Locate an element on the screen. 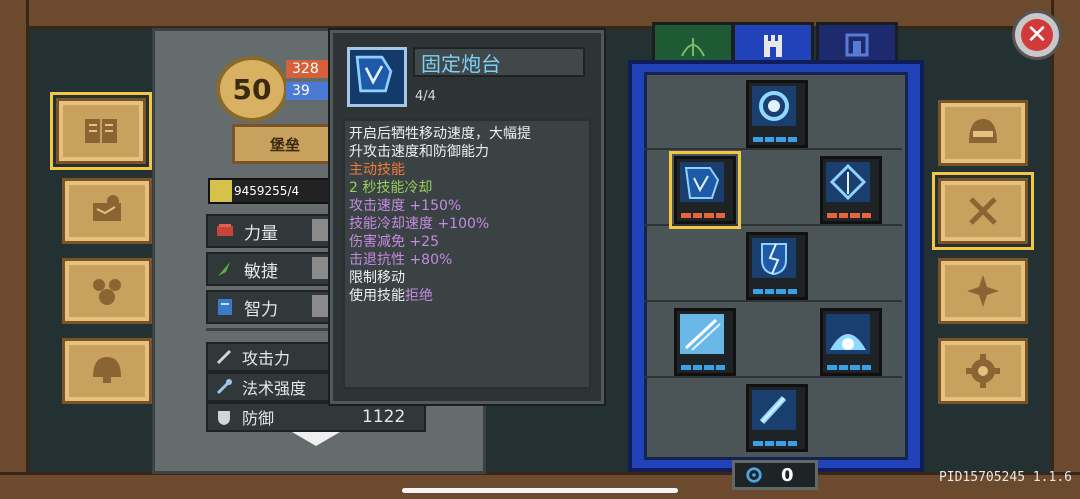 The height and width of the screenshot is (499, 1080). energy-orb-icon is located at coordinates (774, 106).